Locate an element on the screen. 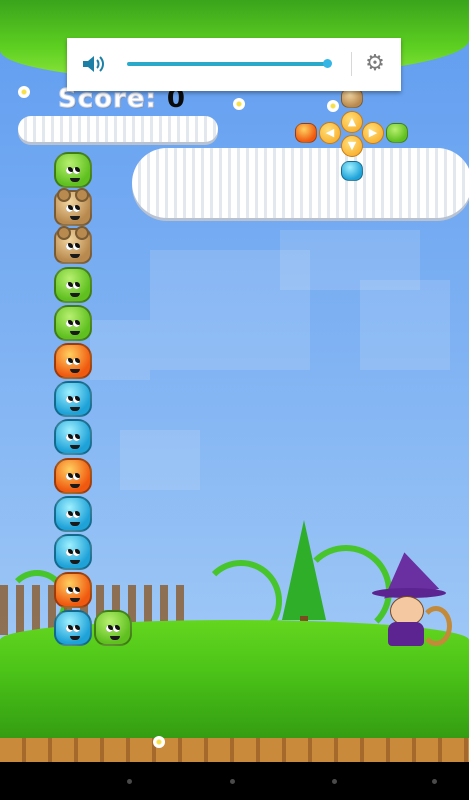  move-right-button: ▶ is located at coordinates (373, 133).